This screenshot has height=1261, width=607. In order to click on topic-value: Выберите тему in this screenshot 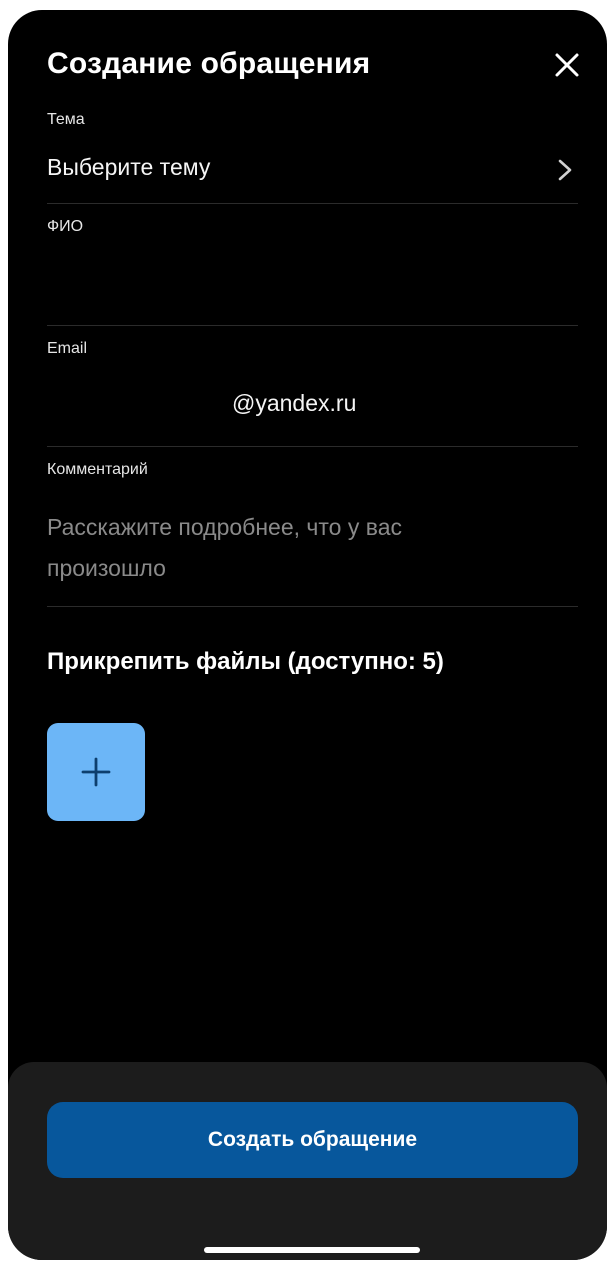, I will do `click(129, 167)`.